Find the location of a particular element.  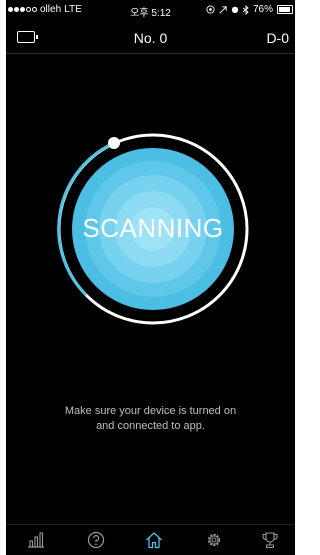

home-icon is located at coordinates (154, 540).